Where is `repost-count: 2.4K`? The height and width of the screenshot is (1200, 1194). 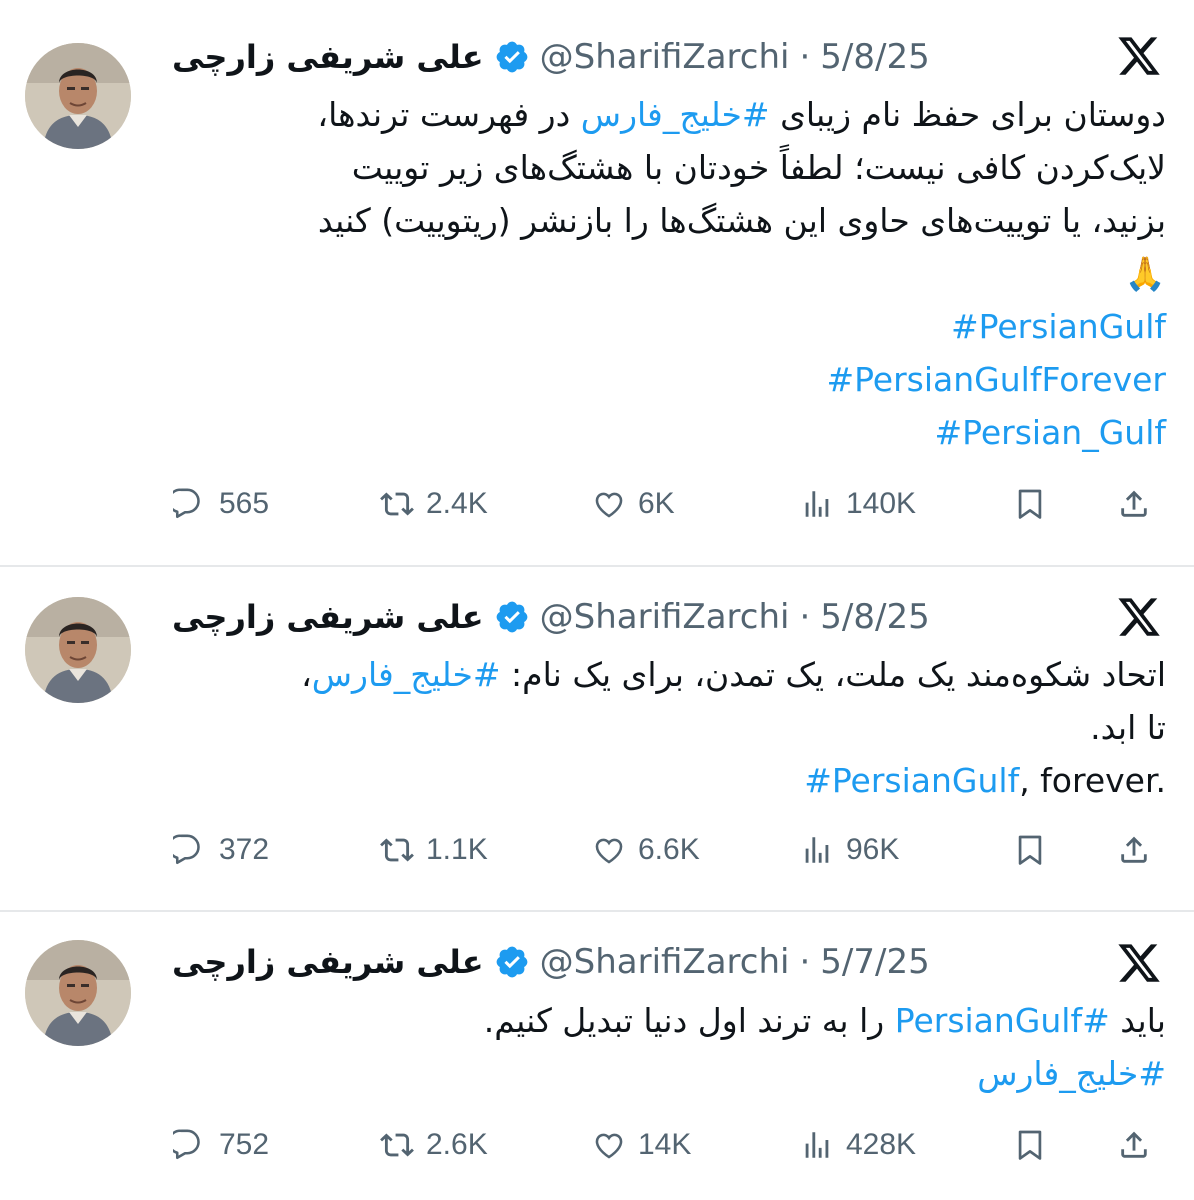 repost-count: 2.4K is located at coordinates (457, 503).